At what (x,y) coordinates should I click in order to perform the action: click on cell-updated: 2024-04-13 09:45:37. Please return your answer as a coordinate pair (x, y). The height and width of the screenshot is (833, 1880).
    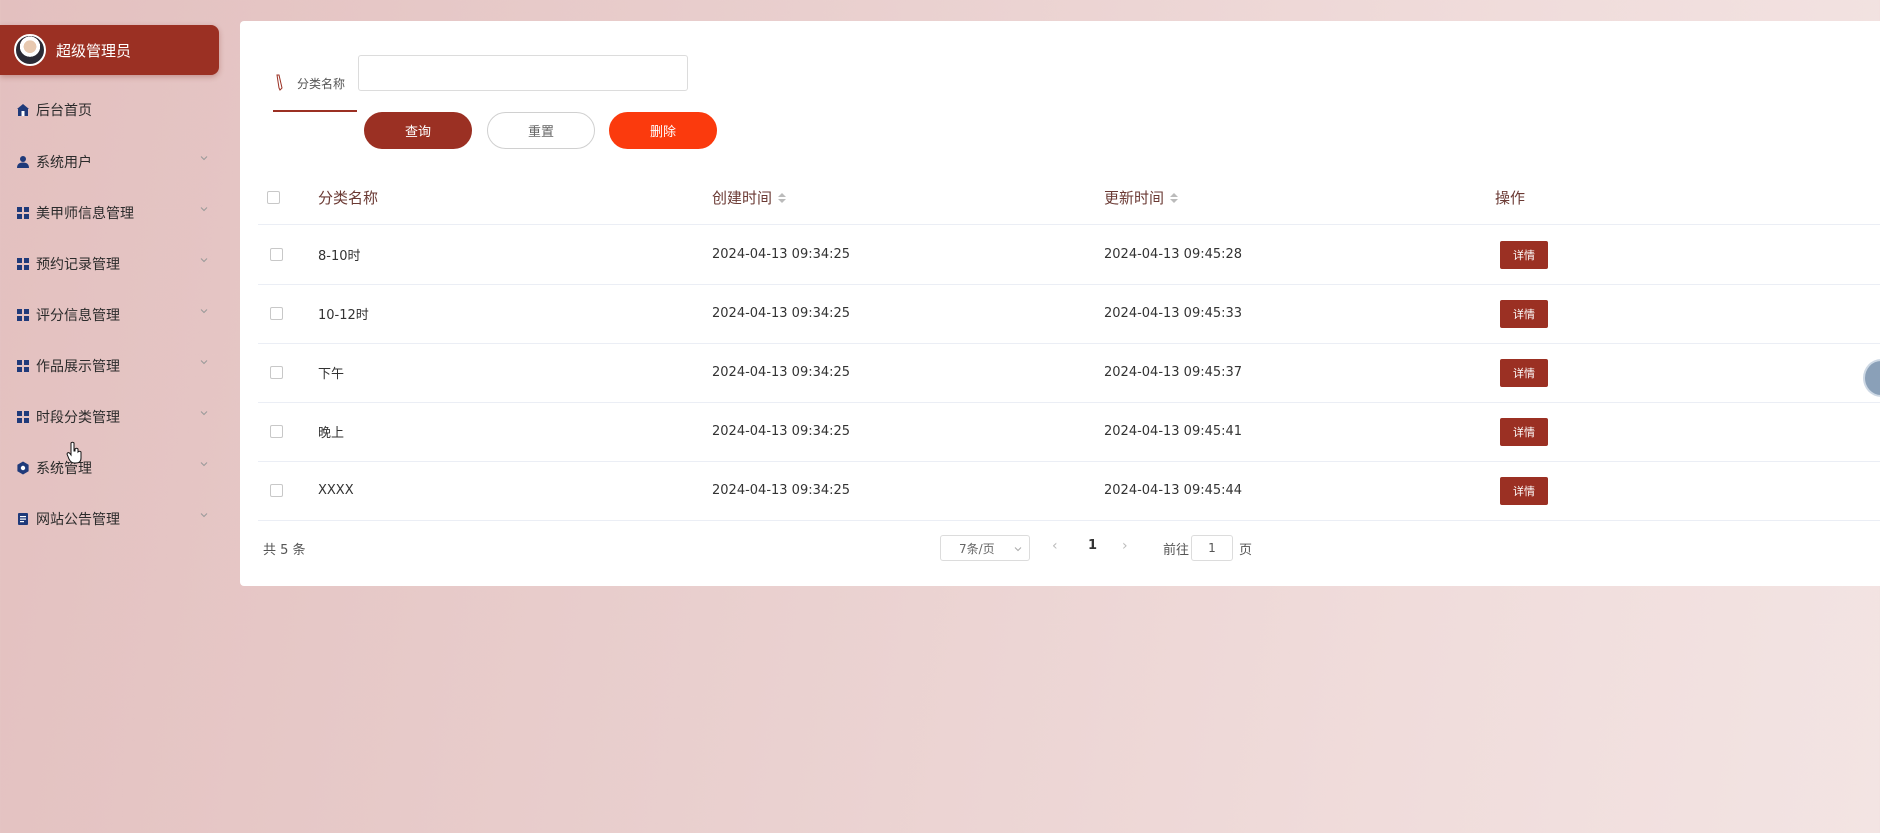
    Looking at the image, I should click on (1173, 372).